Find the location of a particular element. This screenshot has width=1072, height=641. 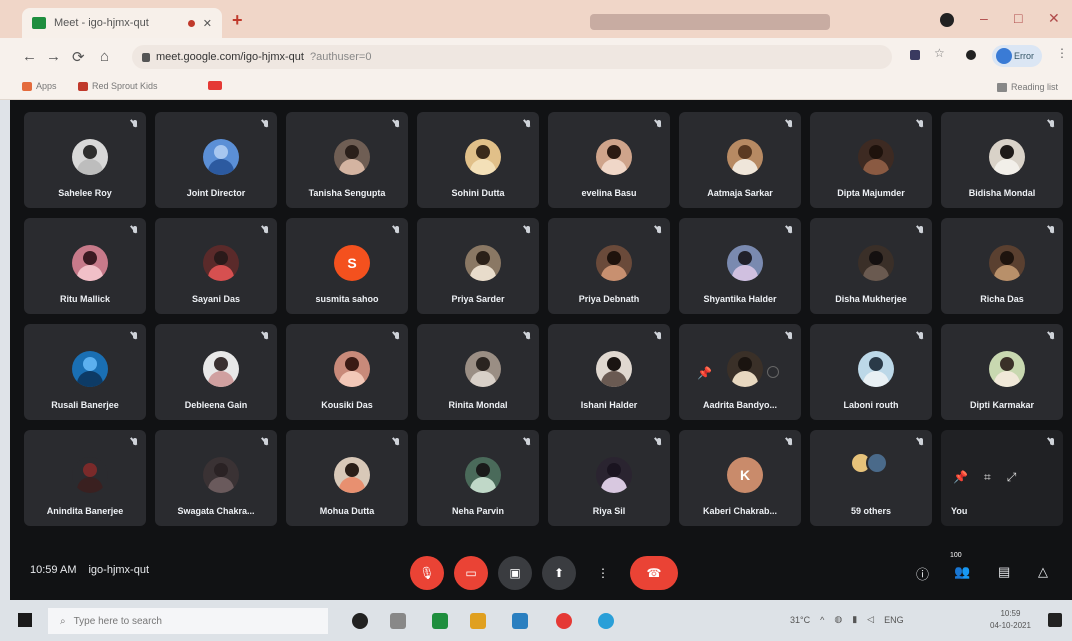

participant-tile: Bidisha Mondal is located at coordinates (1002, 160).